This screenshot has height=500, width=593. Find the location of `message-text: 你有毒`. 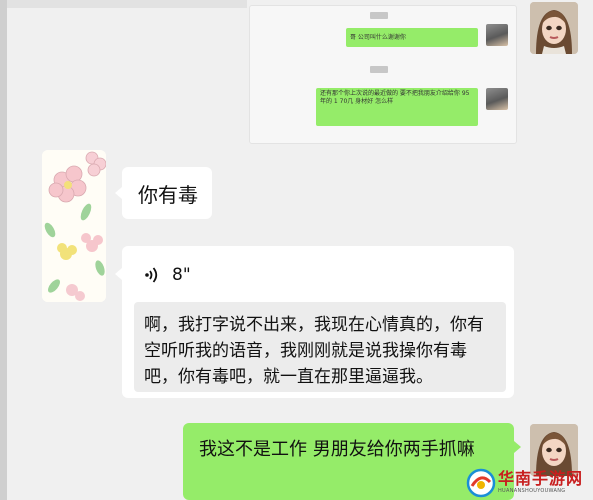

message-text: 你有毒 is located at coordinates (168, 194).